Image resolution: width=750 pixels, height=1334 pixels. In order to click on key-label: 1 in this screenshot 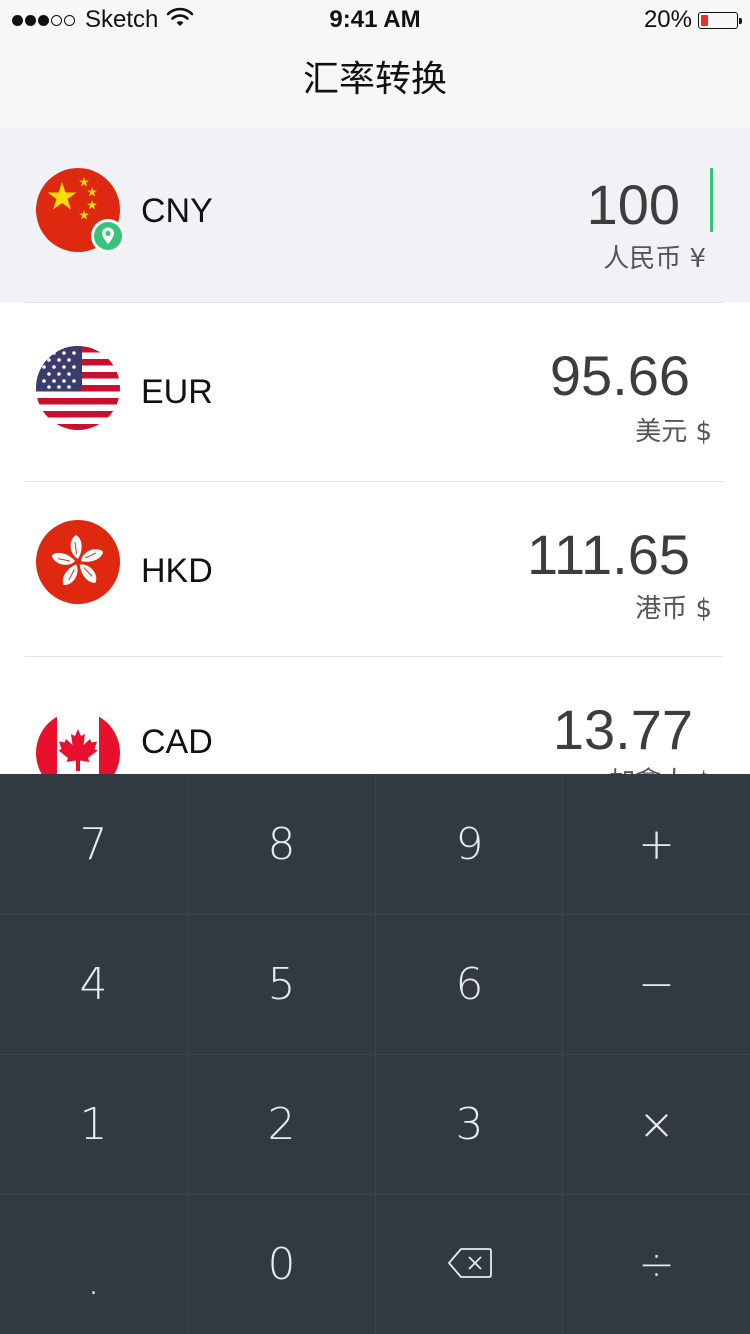, I will do `click(93, 1124)`.